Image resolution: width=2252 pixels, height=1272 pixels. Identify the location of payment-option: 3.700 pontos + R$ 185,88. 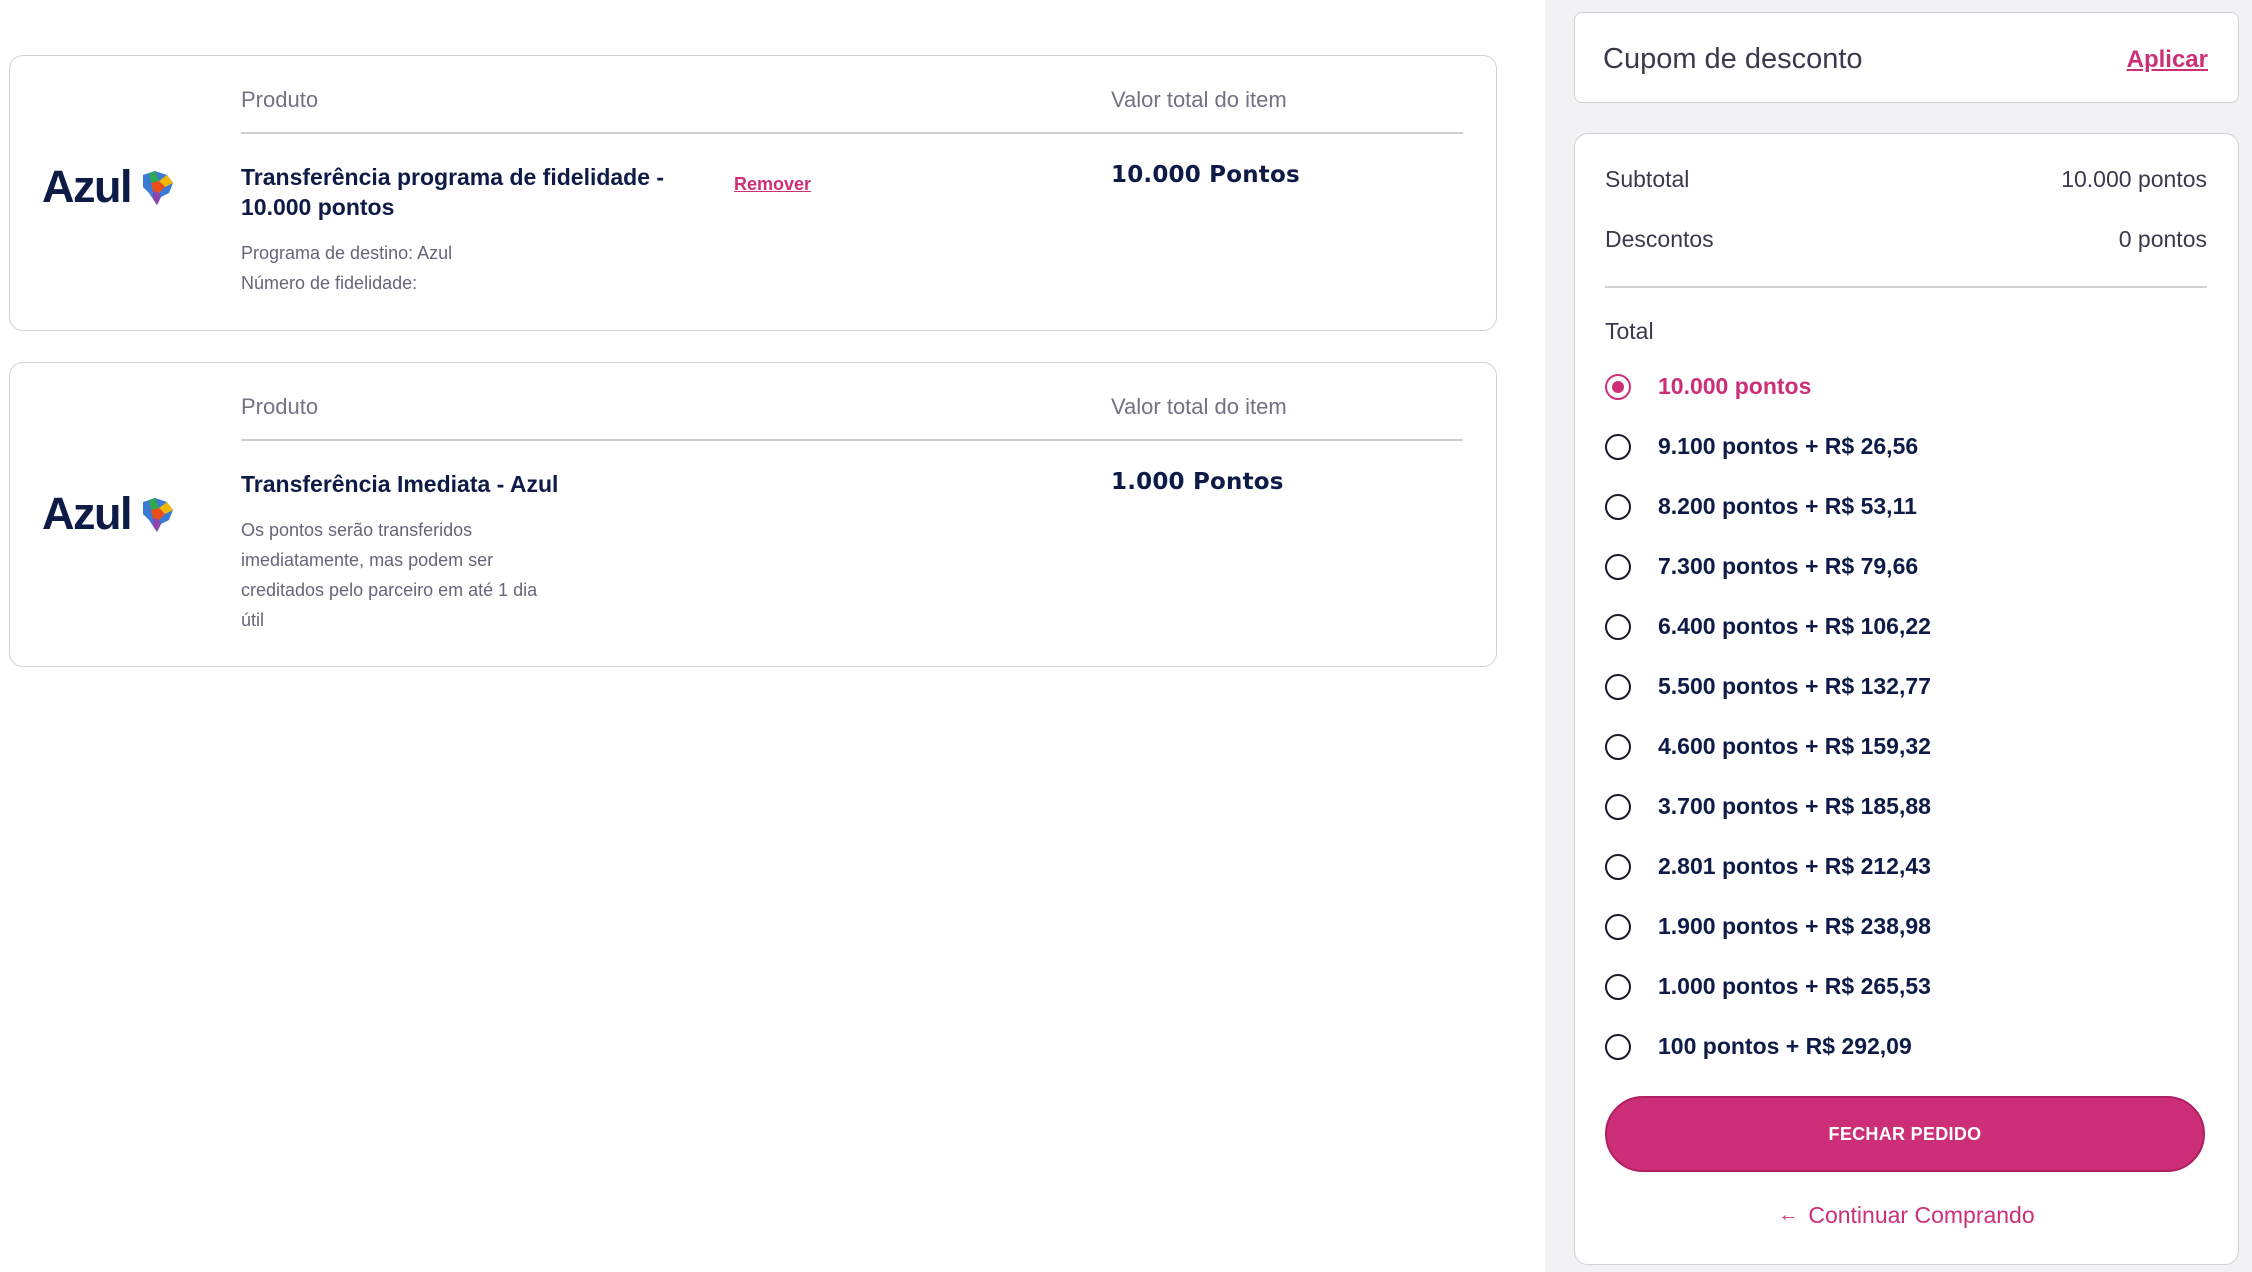
(1768, 806).